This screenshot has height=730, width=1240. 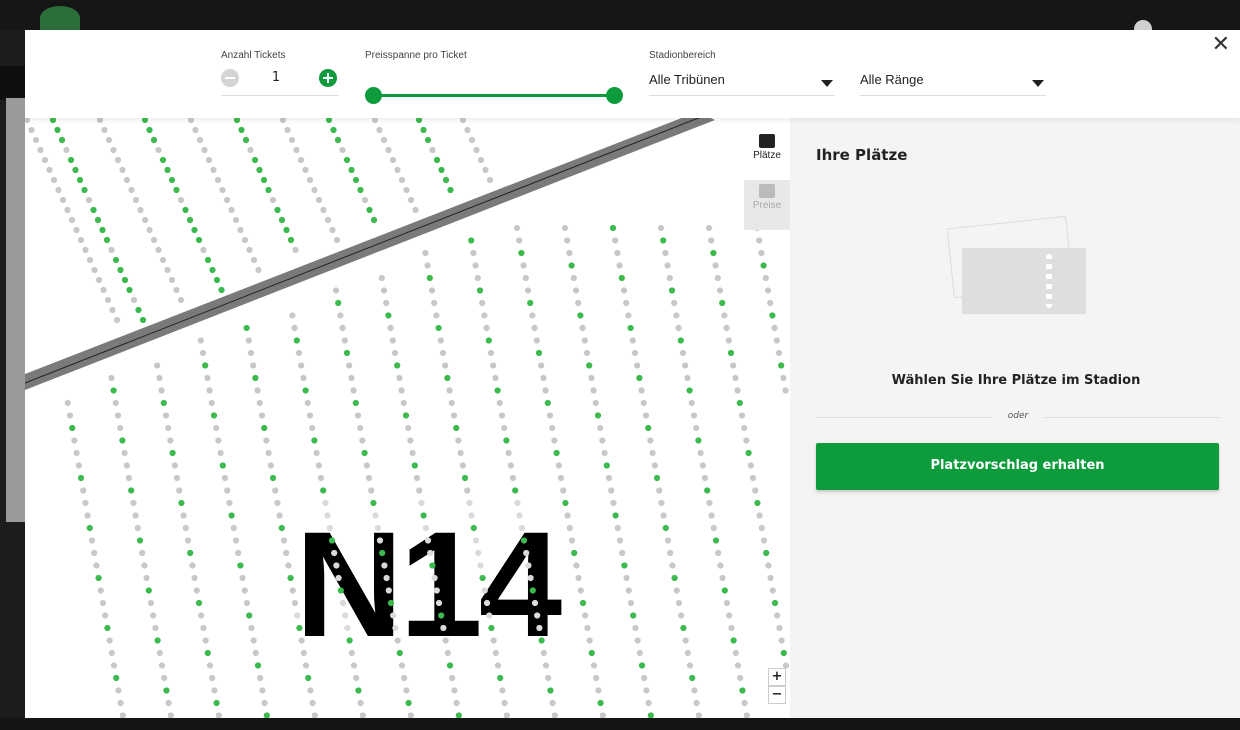 What do you see at coordinates (495, 96) in the screenshot?
I see `price-range-slider` at bounding box center [495, 96].